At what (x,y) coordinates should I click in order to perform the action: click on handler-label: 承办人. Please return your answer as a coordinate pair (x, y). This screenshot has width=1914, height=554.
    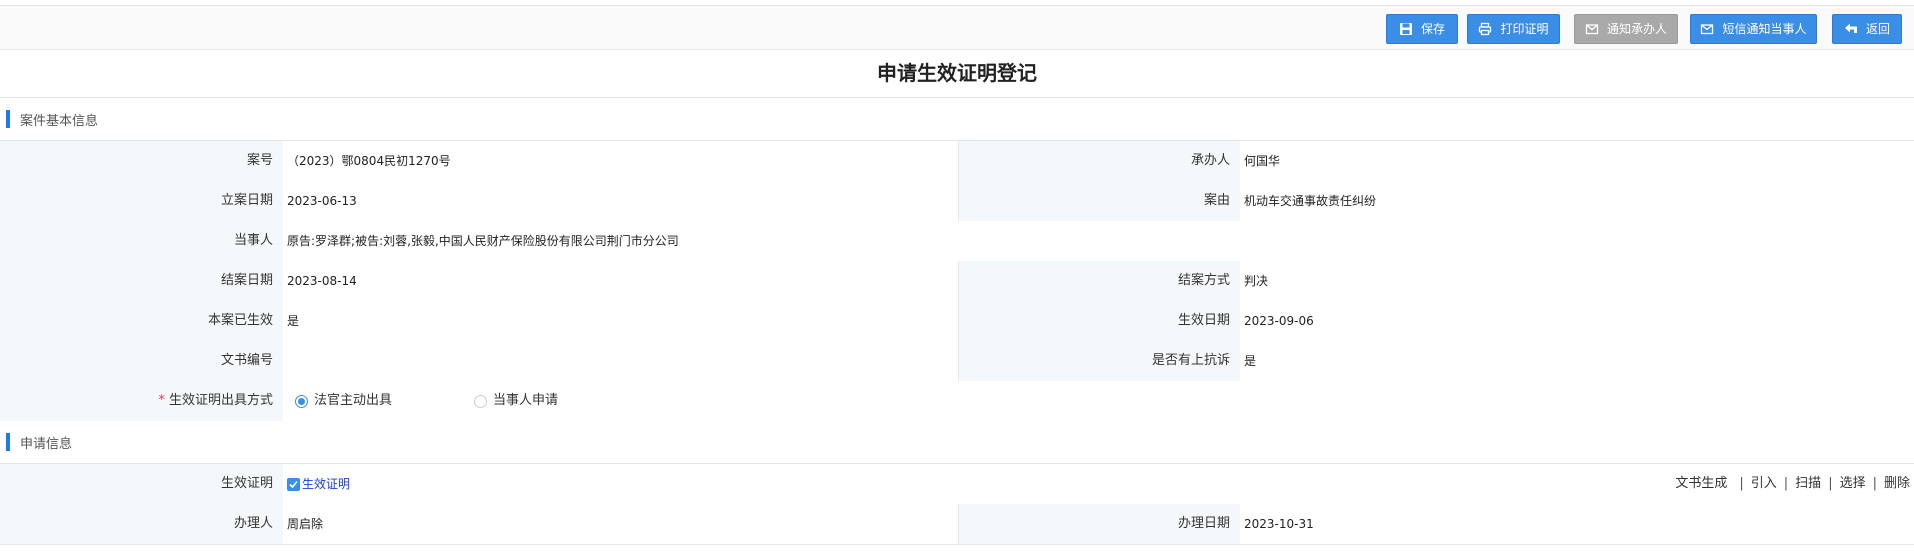
    Looking at the image, I should click on (1099, 161).